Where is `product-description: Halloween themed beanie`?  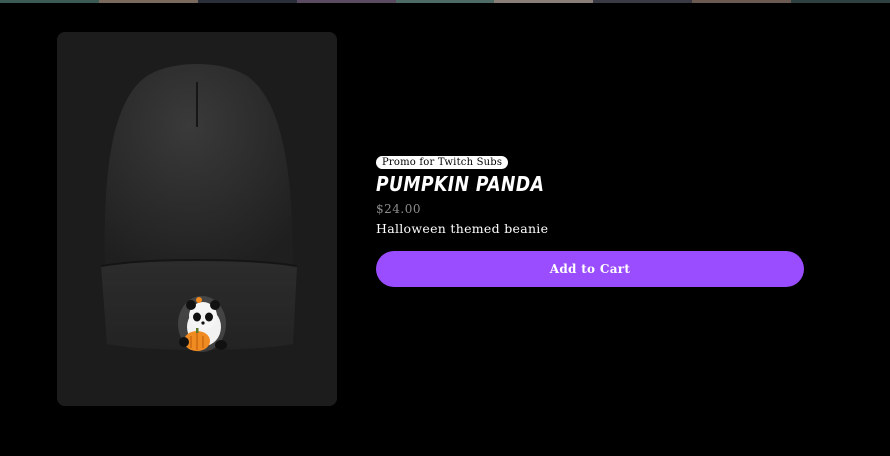
product-description: Halloween themed beanie is located at coordinates (462, 228).